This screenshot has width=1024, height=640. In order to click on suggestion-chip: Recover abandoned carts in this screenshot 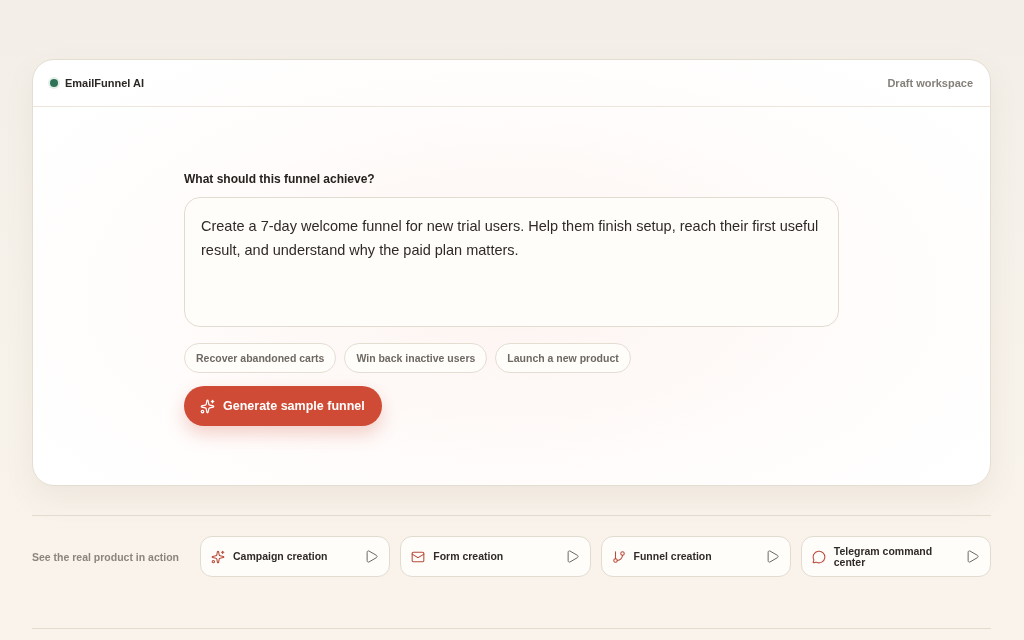, I will do `click(260, 358)`.